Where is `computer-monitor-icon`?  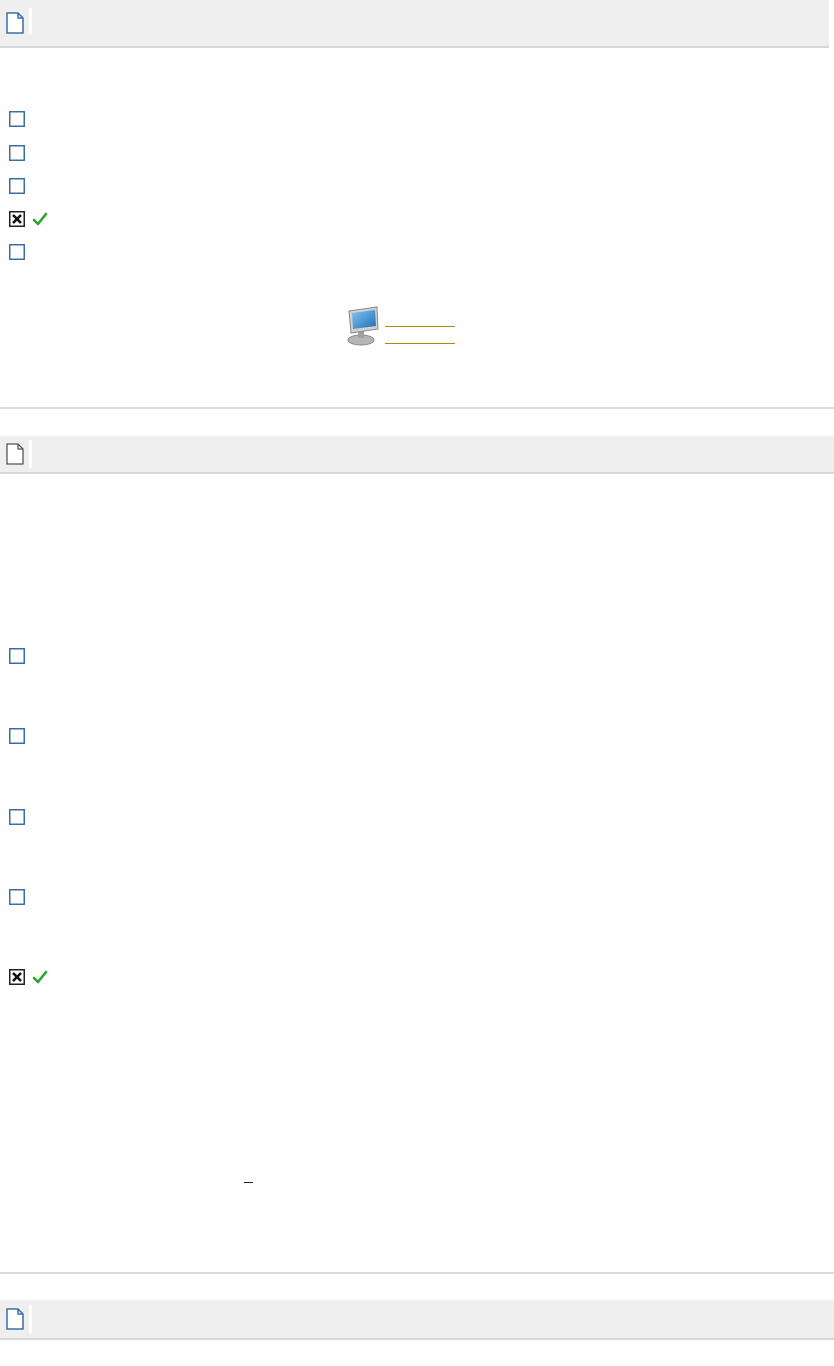
computer-monitor-icon is located at coordinates (363, 328).